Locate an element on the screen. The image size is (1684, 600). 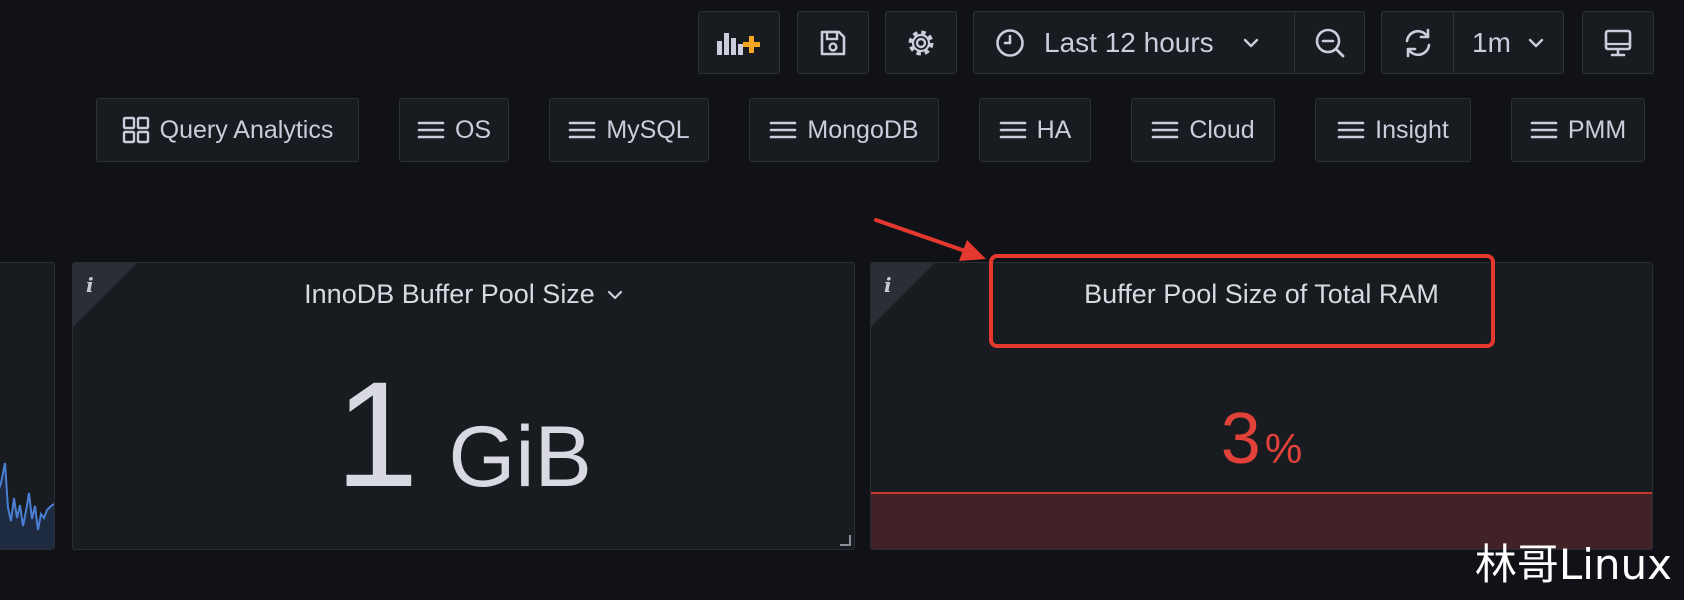
highlight-box is located at coordinates (1242, 301).